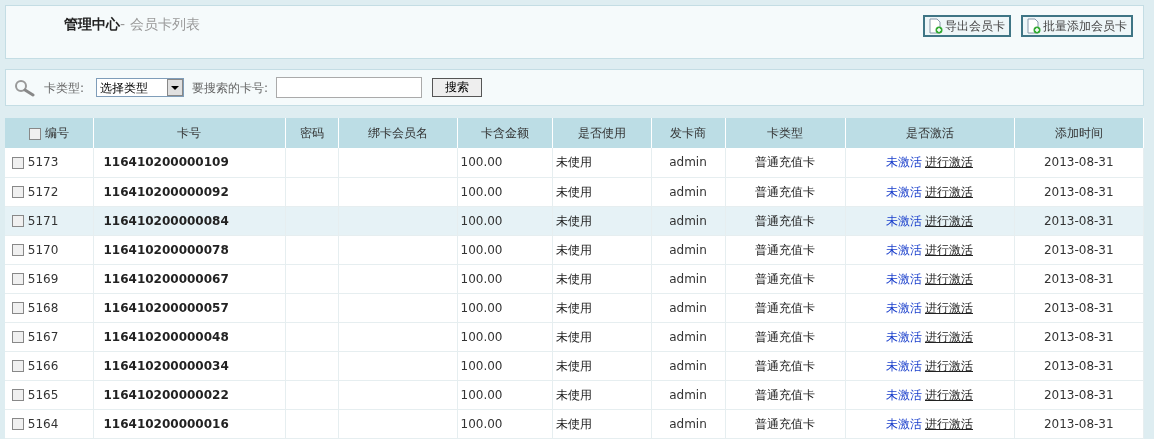 The width and height of the screenshot is (1154, 439). Describe the element at coordinates (189, 133) in the screenshot. I see `column-header: 卡号` at that location.